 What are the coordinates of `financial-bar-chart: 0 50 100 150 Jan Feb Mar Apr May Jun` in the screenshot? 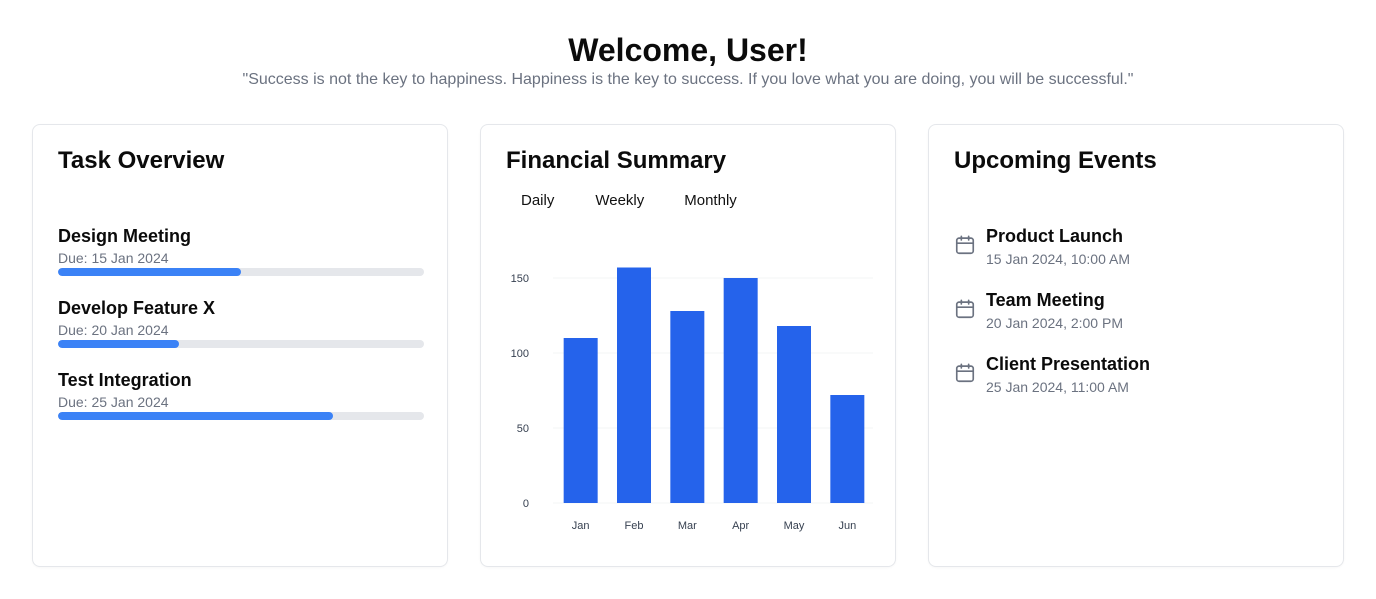 It's located at (692, 399).